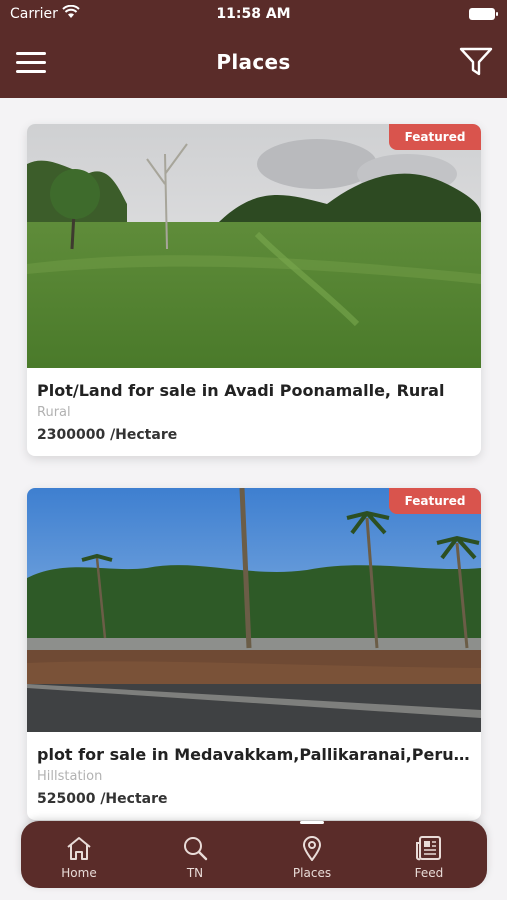 The image size is (507, 900). What do you see at coordinates (253, 62) in the screenshot?
I see `page-title: Places` at bounding box center [253, 62].